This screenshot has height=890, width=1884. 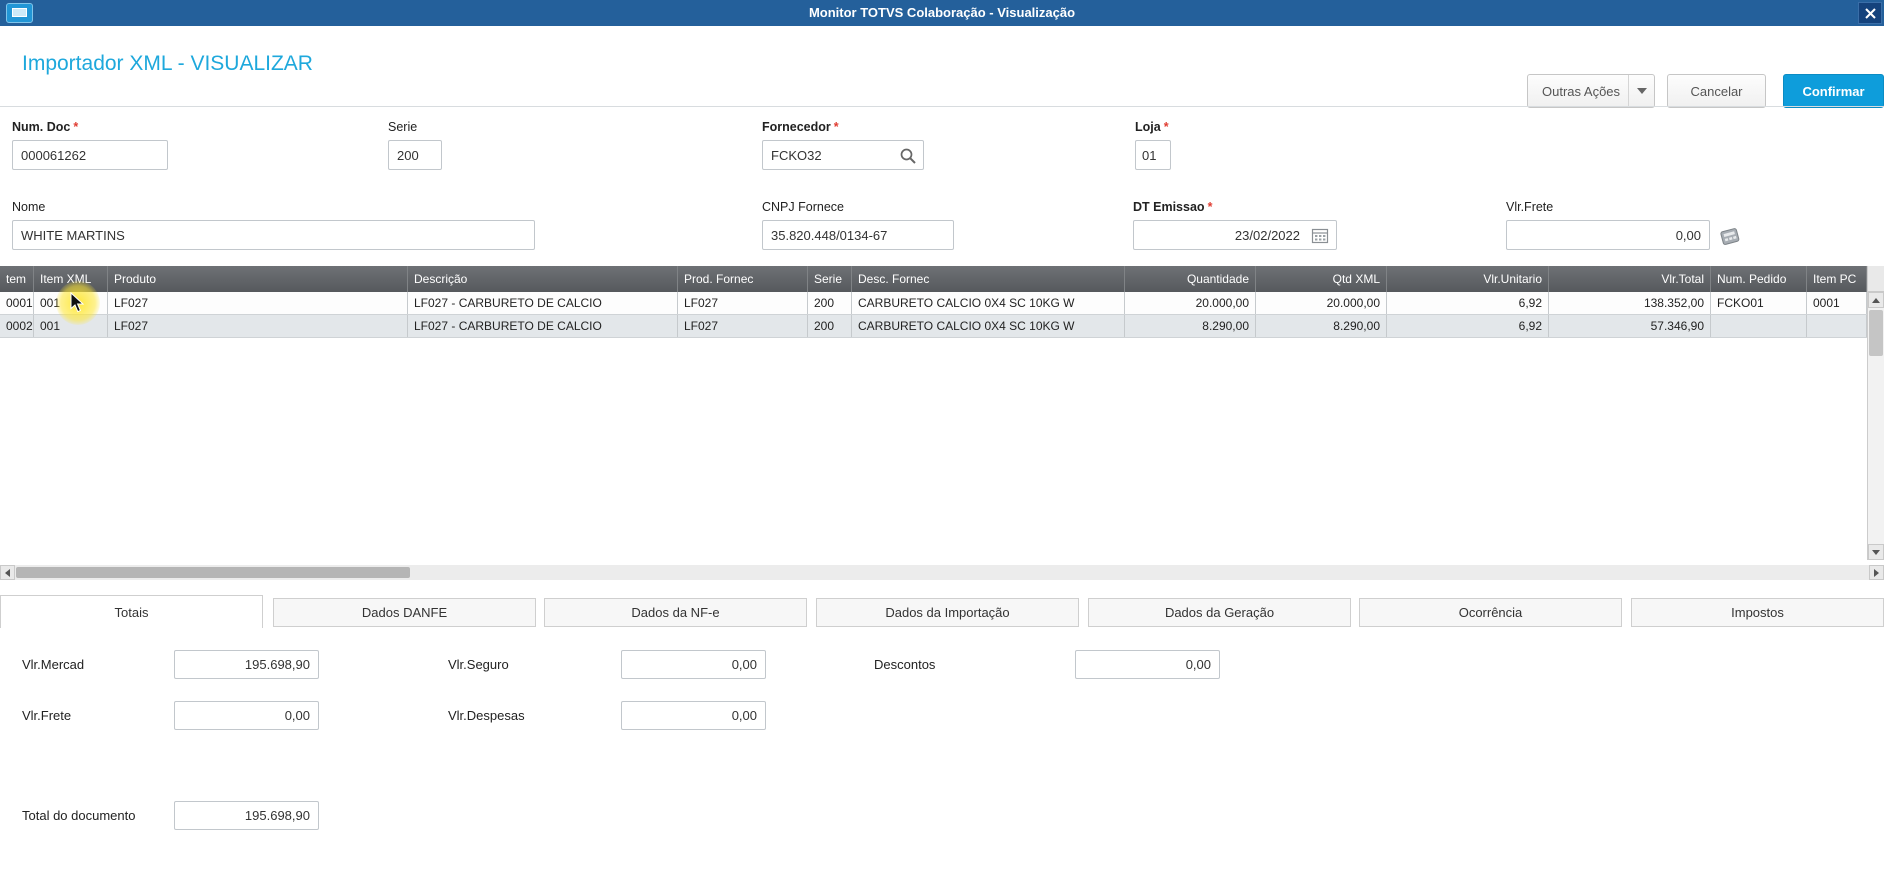 I want to click on field-loja: Loja *, so click(x=1153, y=145).